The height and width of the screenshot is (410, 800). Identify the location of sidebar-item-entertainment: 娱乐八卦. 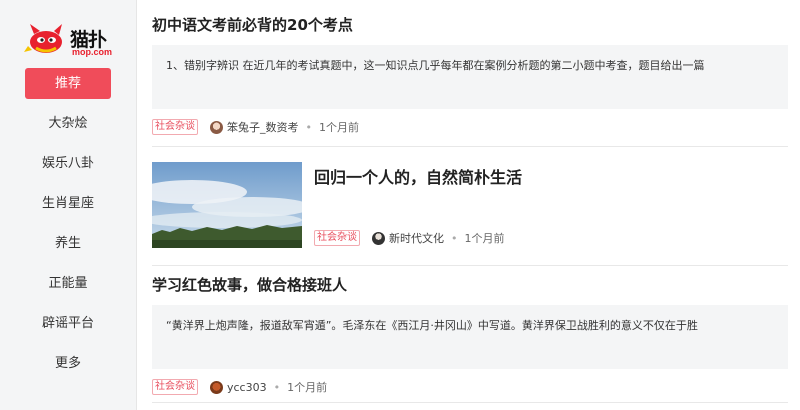
(68, 163).